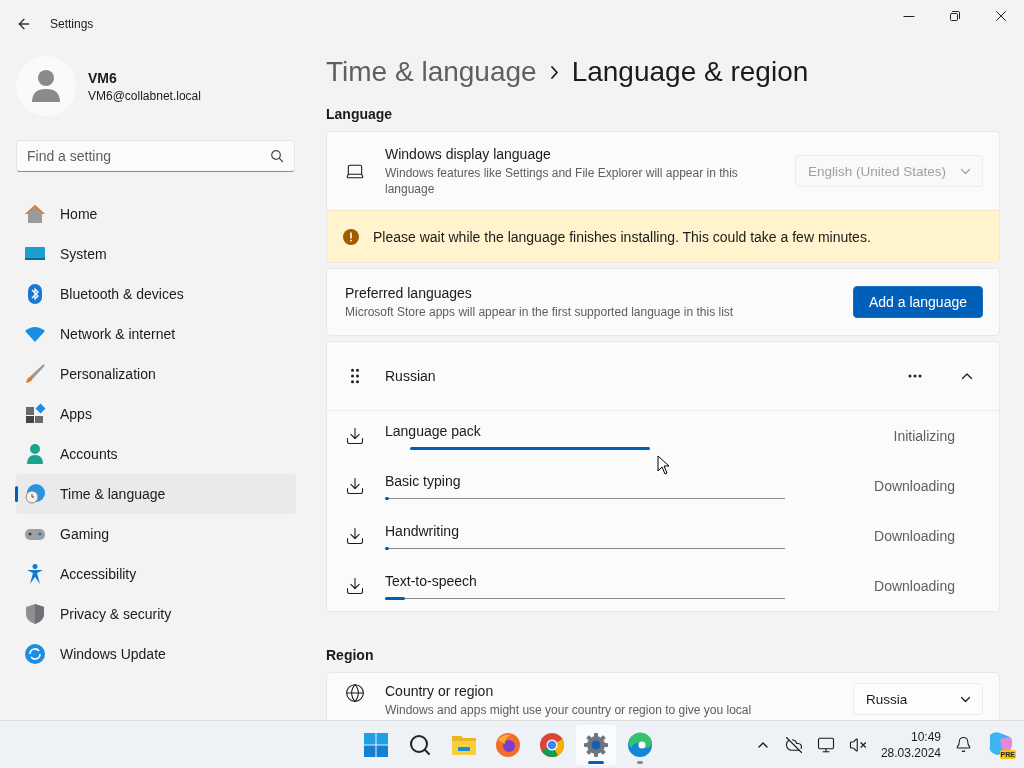 This screenshot has width=1024, height=768. Describe the element at coordinates (857, 744) in the screenshot. I see `mute-icon` at that location.